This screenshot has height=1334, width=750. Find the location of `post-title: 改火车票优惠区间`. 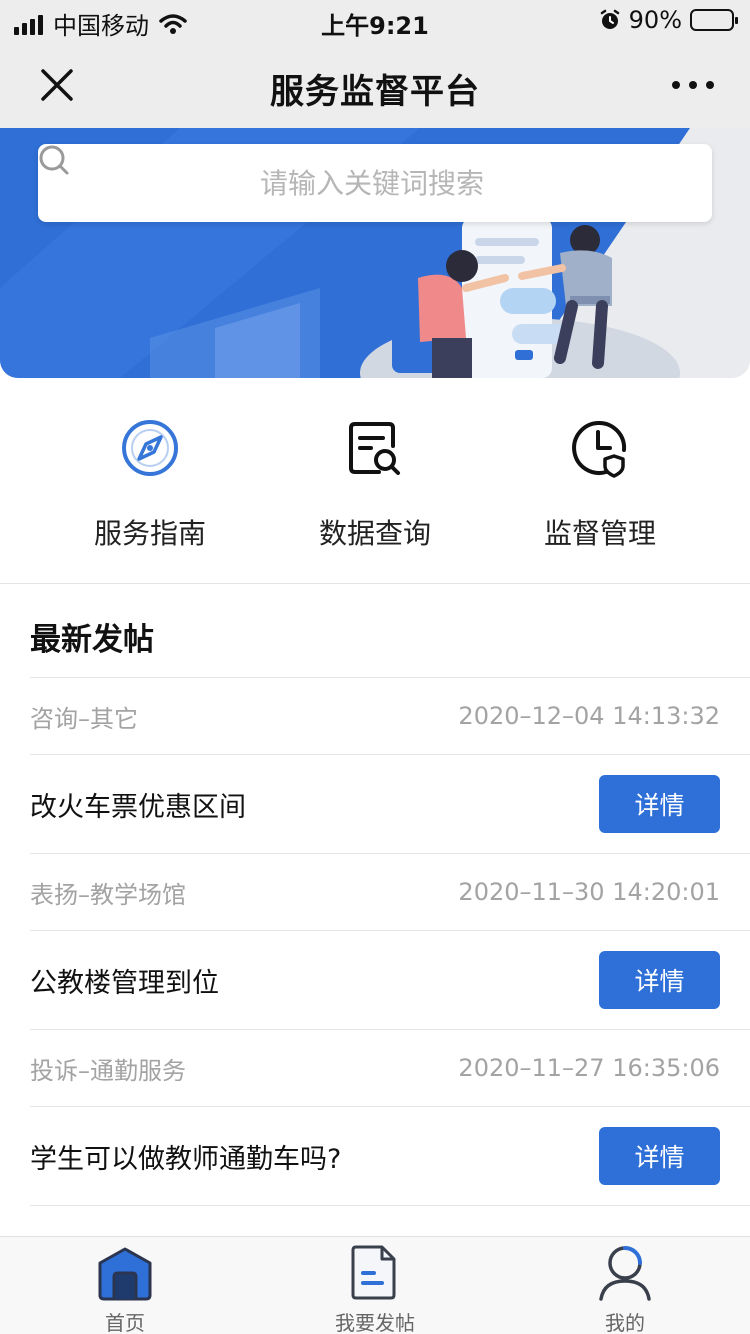

post-title: 改火车票优惠区间 is located at coordinates (138, 807).